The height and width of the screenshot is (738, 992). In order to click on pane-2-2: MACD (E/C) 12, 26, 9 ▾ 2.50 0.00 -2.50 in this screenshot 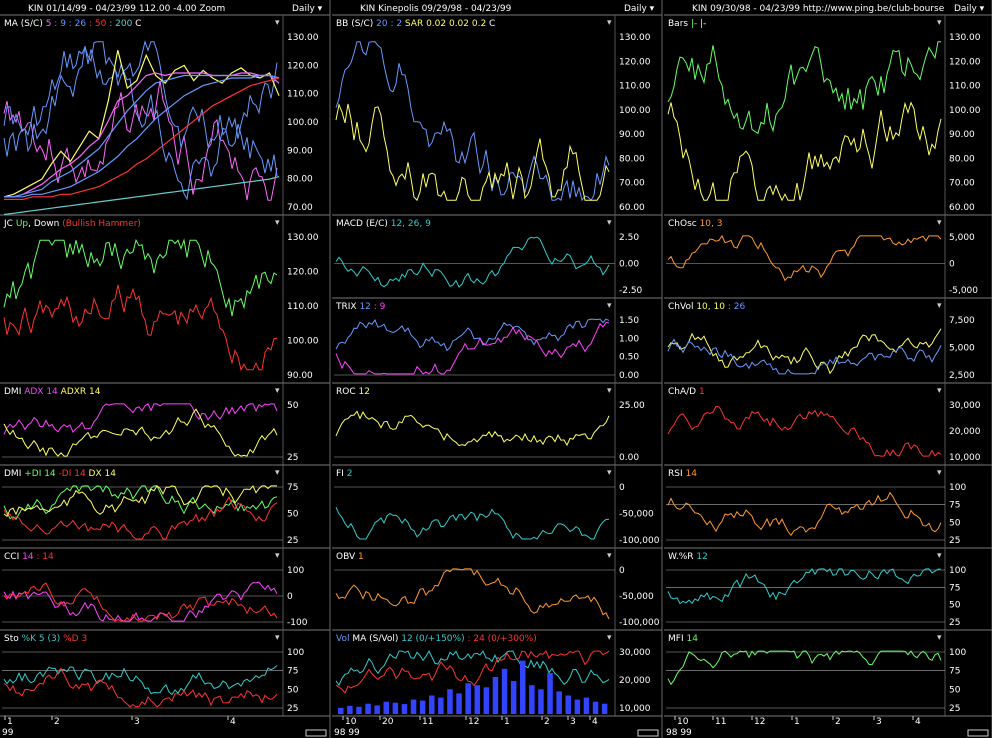, I will do `click(497, 256)`.